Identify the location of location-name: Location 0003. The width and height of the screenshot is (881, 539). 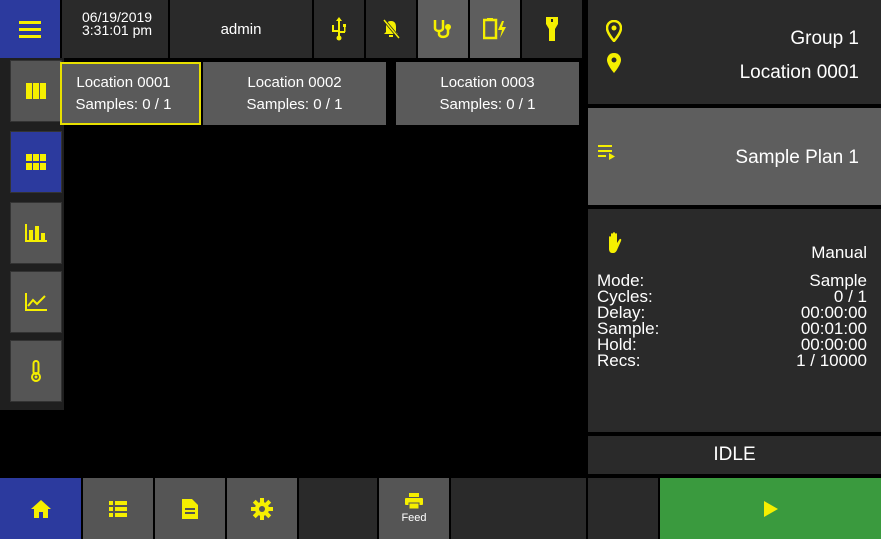
(487, 82).